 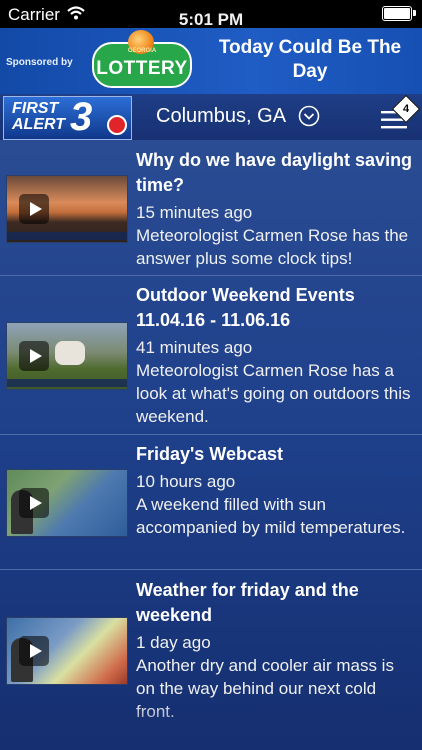 I want to click on item-title: Why do we have daylight saving time?, so click(x=274, y=172).